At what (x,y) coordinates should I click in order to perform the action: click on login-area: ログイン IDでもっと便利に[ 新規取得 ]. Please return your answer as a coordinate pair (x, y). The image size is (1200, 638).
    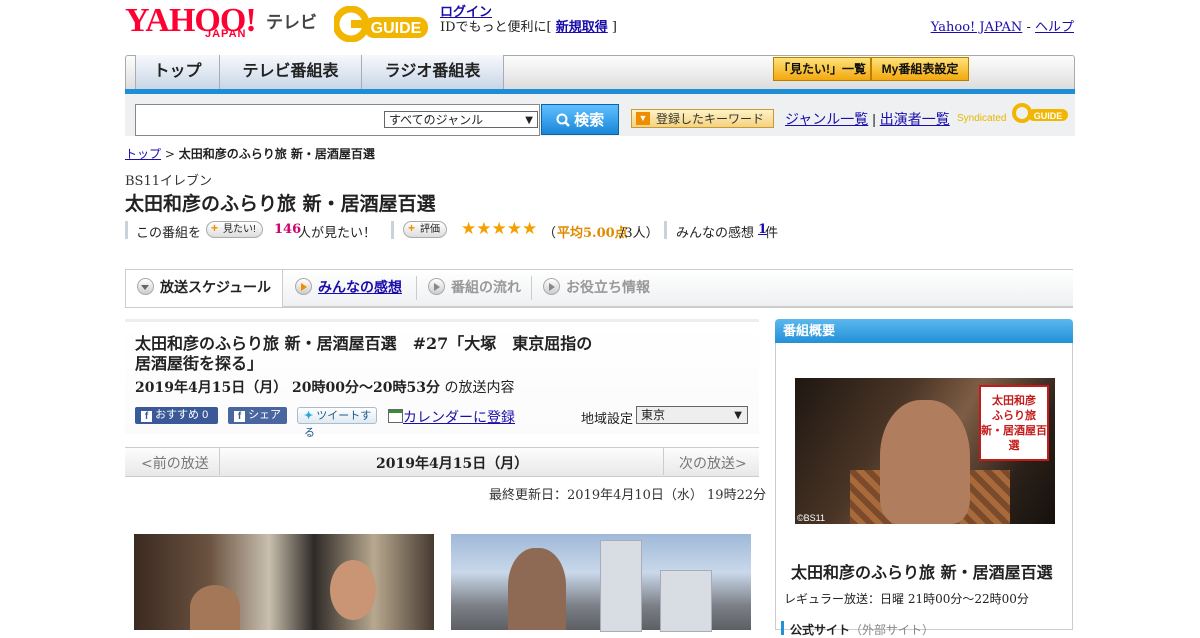
    Looking at the image, I should click on (528, 20).